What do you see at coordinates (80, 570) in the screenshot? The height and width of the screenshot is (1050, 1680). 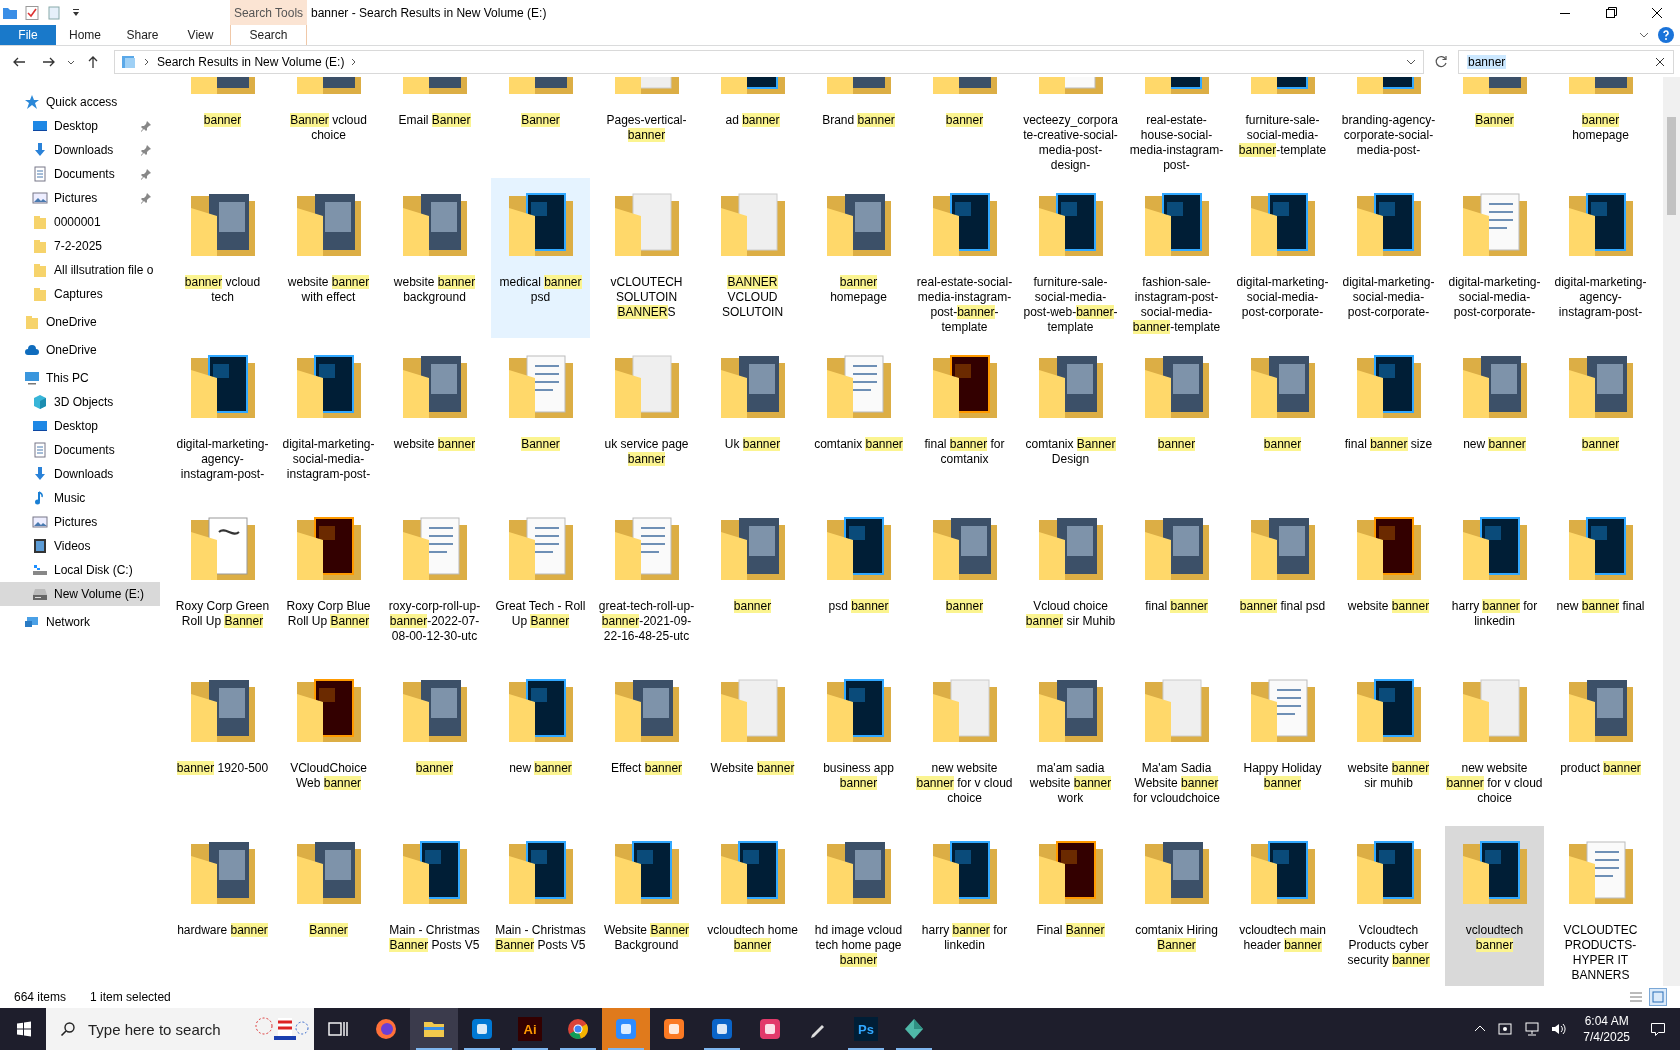 I see `nav-item: Local Disk (C:)` at bounding box center [80, 570].